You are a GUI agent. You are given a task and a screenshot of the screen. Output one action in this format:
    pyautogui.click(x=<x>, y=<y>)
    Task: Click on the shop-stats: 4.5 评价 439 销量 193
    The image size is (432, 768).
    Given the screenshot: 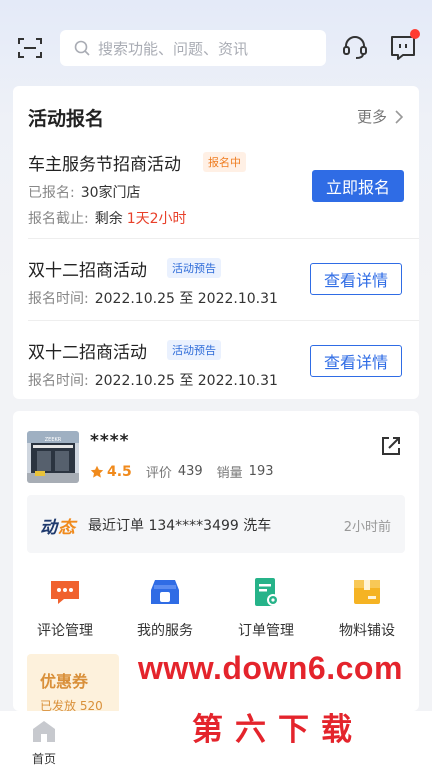 What is the action you would take?
    pyautogui.click(x=189, y=471)
    